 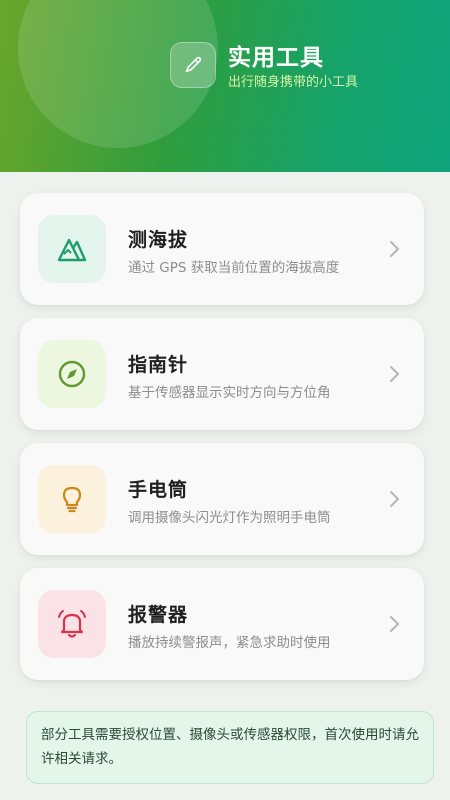 What do you see at coordinates (222, 624) in the screenshot?
I see `tool-card-alarm: 报警器 播放持续警报声，紧急求助时使用` at bounding box center [222, 624].